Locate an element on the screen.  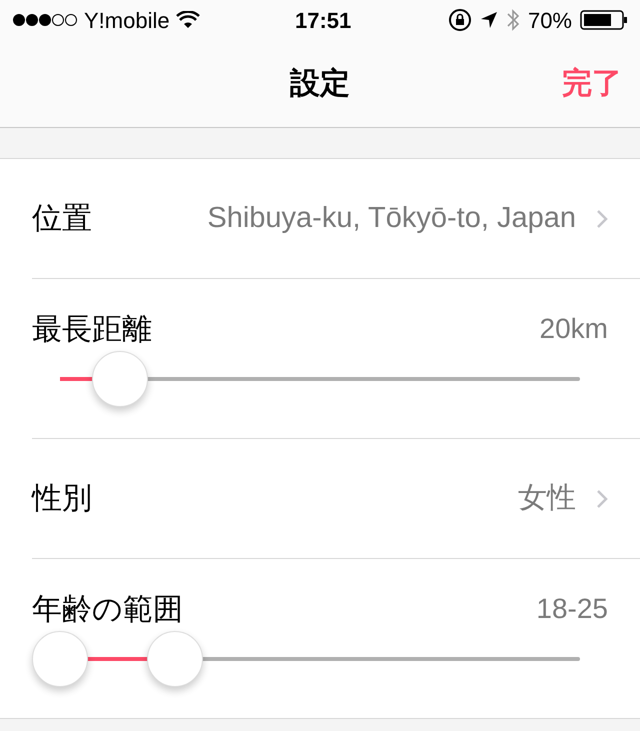
battery-percent: 70% is located at coordinates (550, 20).